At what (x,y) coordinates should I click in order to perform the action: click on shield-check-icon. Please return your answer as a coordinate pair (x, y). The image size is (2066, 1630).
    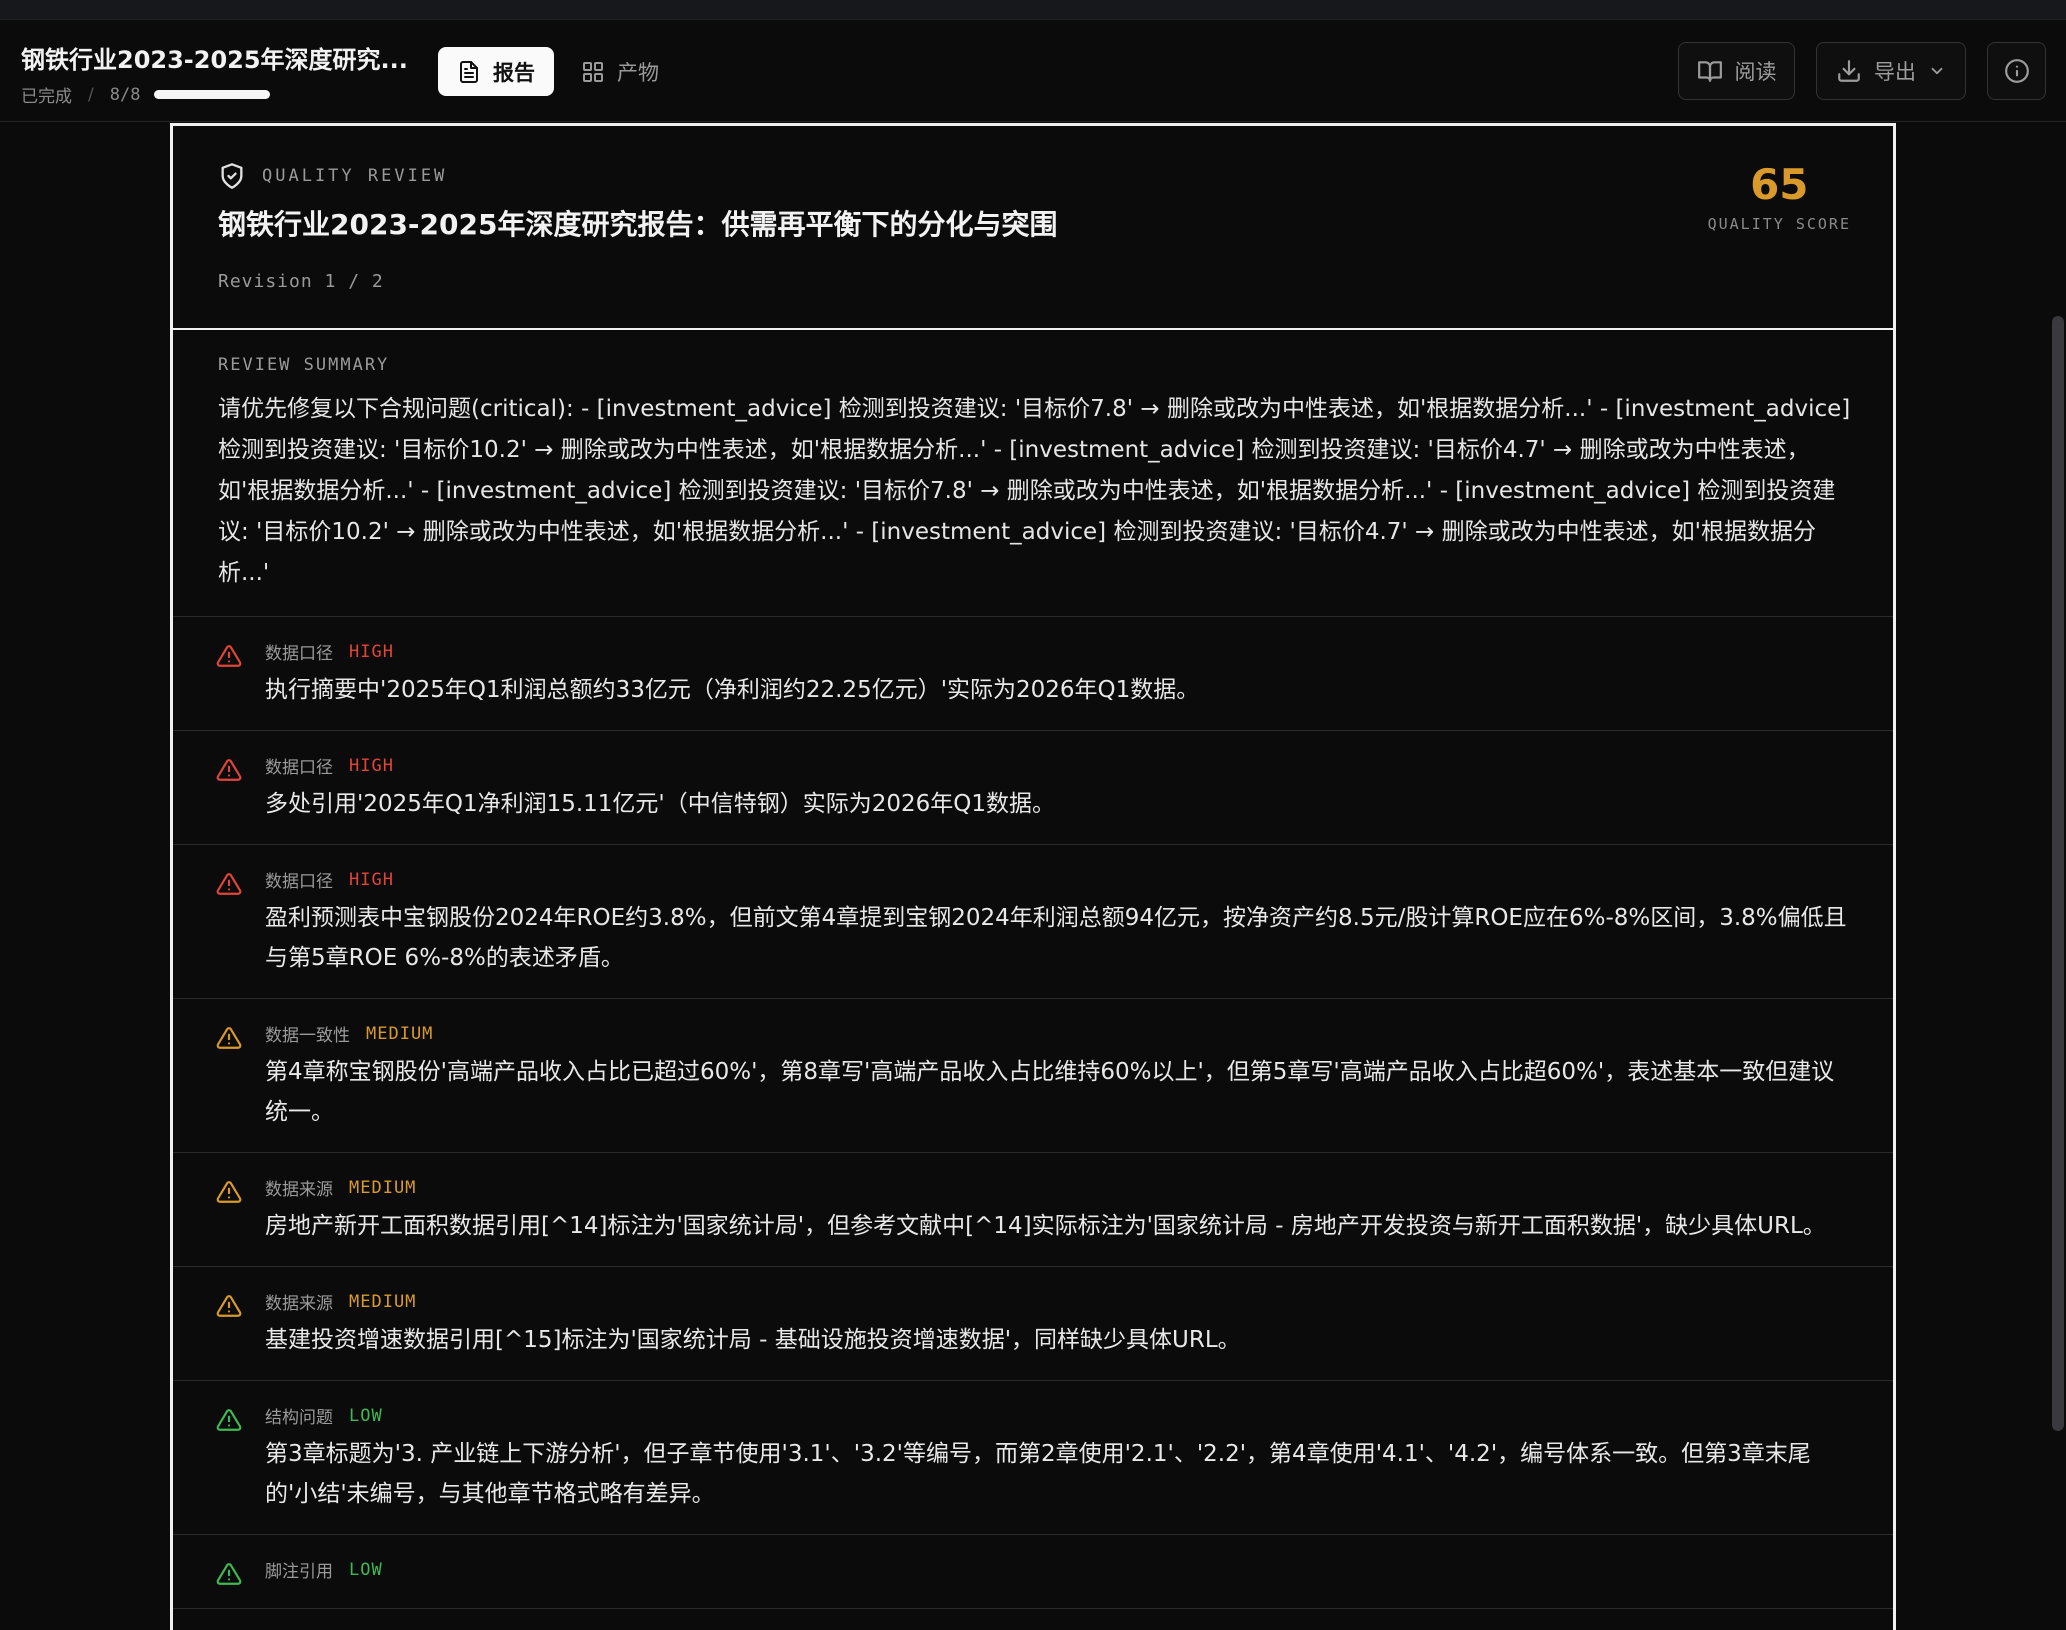
    Looking at the image, I should click on (232, 176).